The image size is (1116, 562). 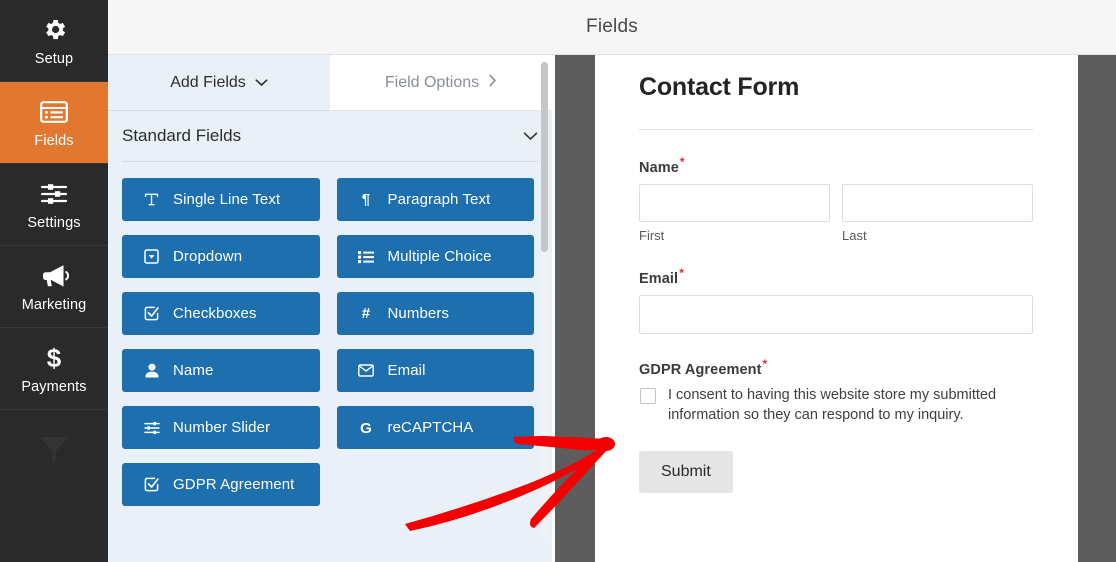 I want to click on panel-tabs: Add Fields Field Options, so click(x=330, y=83).